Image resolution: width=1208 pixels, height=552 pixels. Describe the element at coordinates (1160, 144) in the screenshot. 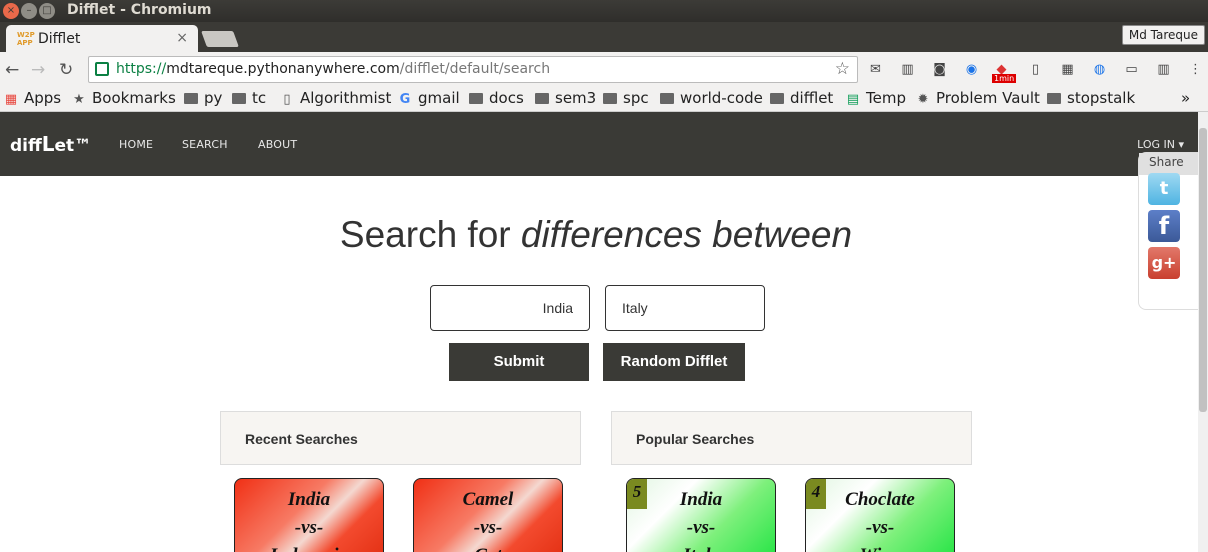

I see `login-dropdown: LOG IN ▾` at that location.